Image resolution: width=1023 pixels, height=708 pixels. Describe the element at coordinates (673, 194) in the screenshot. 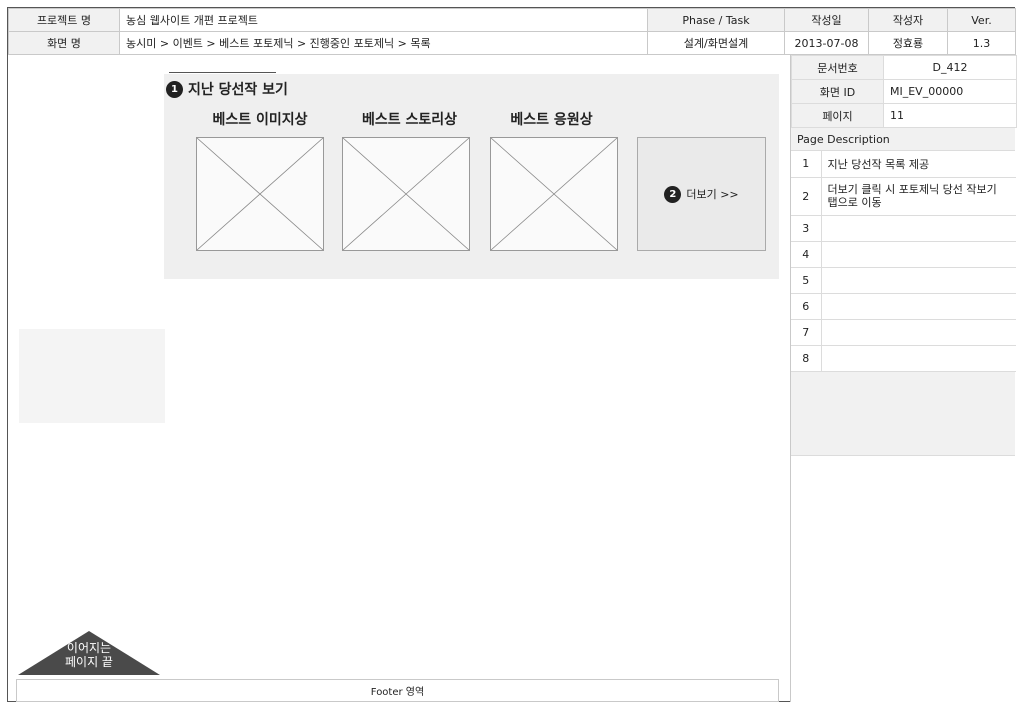

I see `annotation-badge-2: 2` at that location.